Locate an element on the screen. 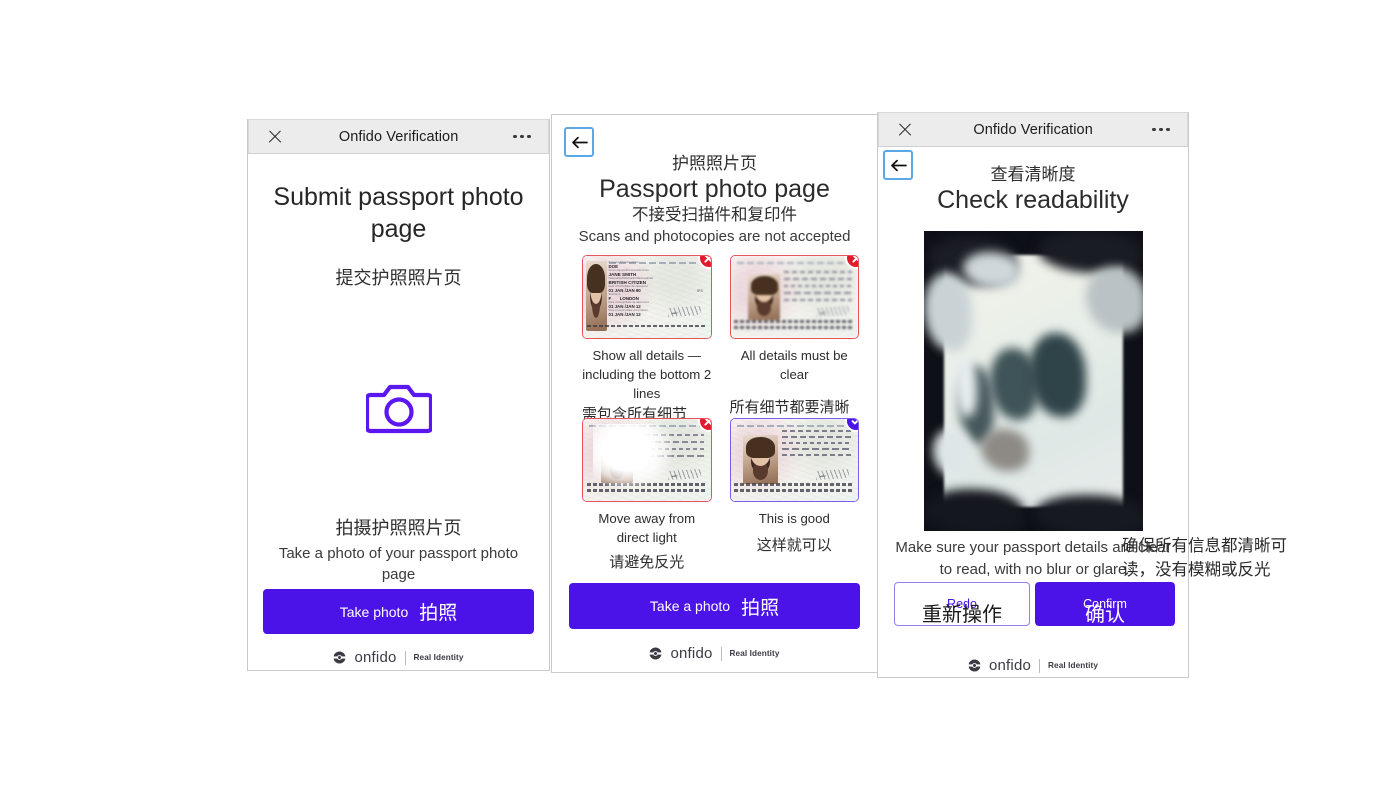  example-caption-cn: 请避免反光 is located at coordinates (647, 562).